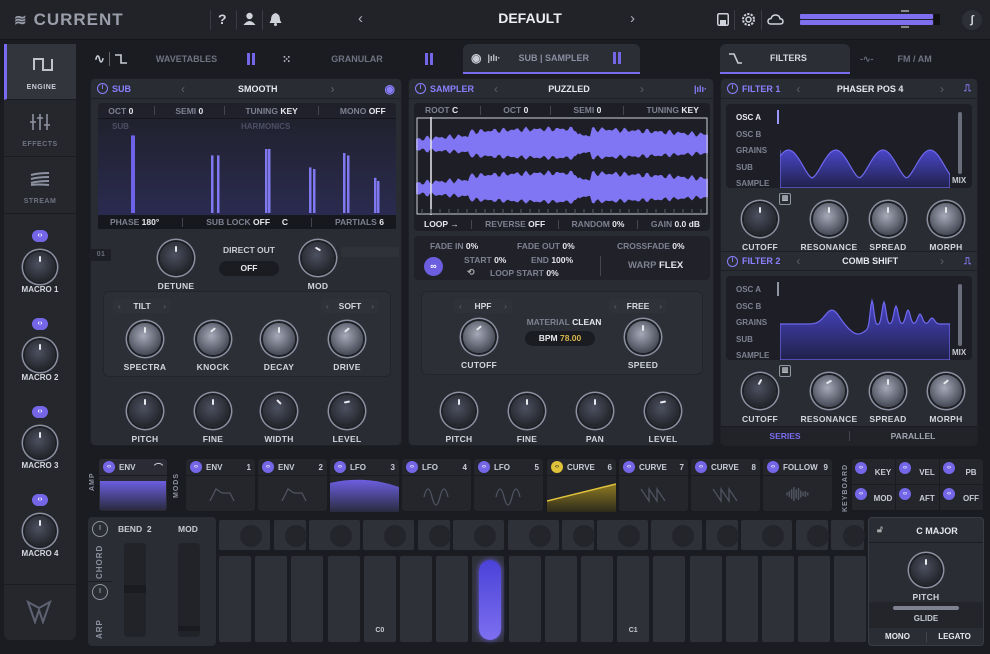 The height and width of the screenshot is (654, 990). What do you see at coordinates (569, 89) in the screenshot?
I see `sampler-preset: PUZZLED` at bounding box center [569, 89].